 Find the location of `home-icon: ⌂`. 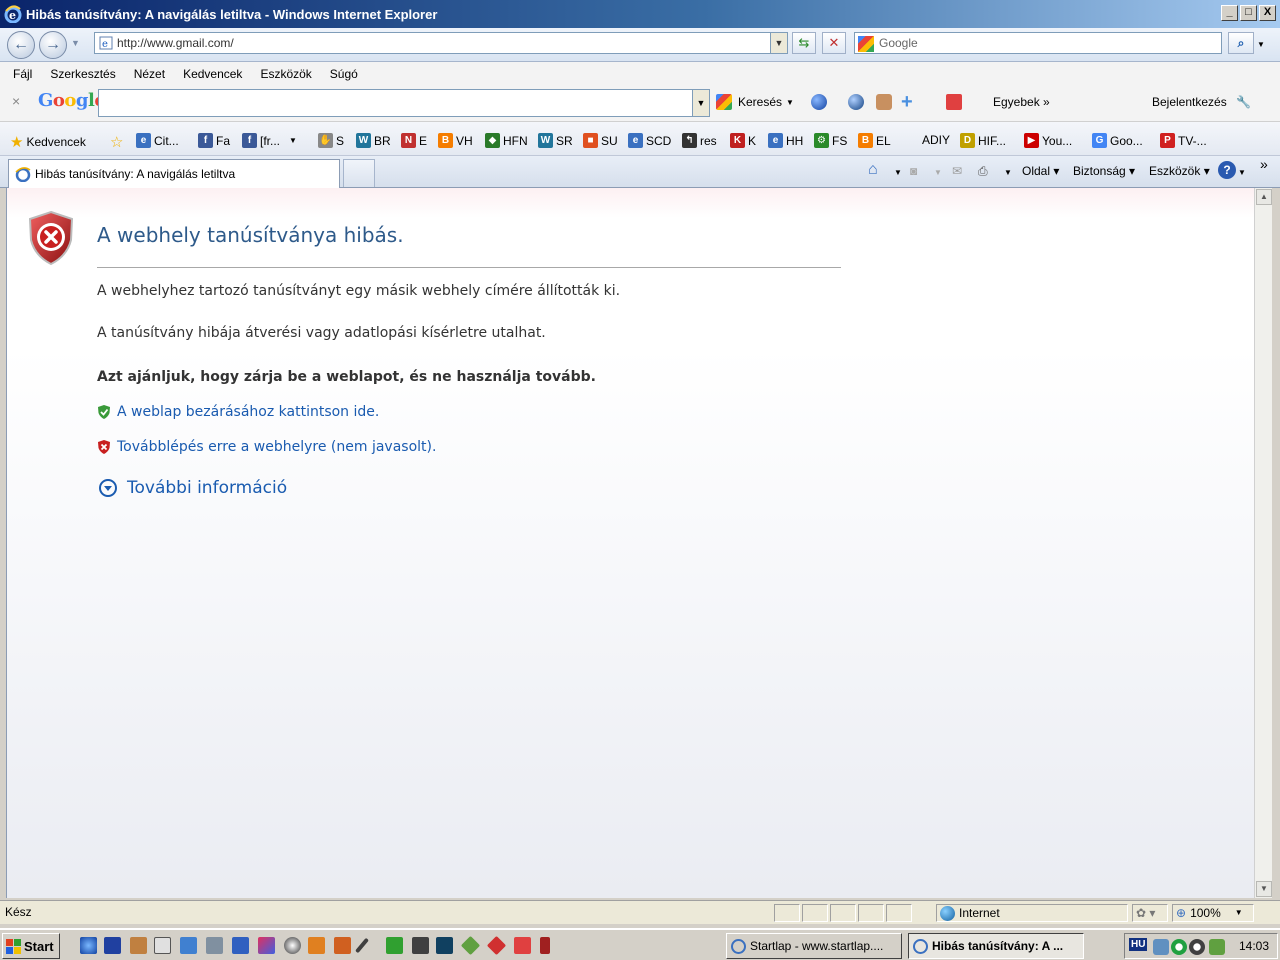

home-icon: ⌂ is located at coordinates (873, 170).